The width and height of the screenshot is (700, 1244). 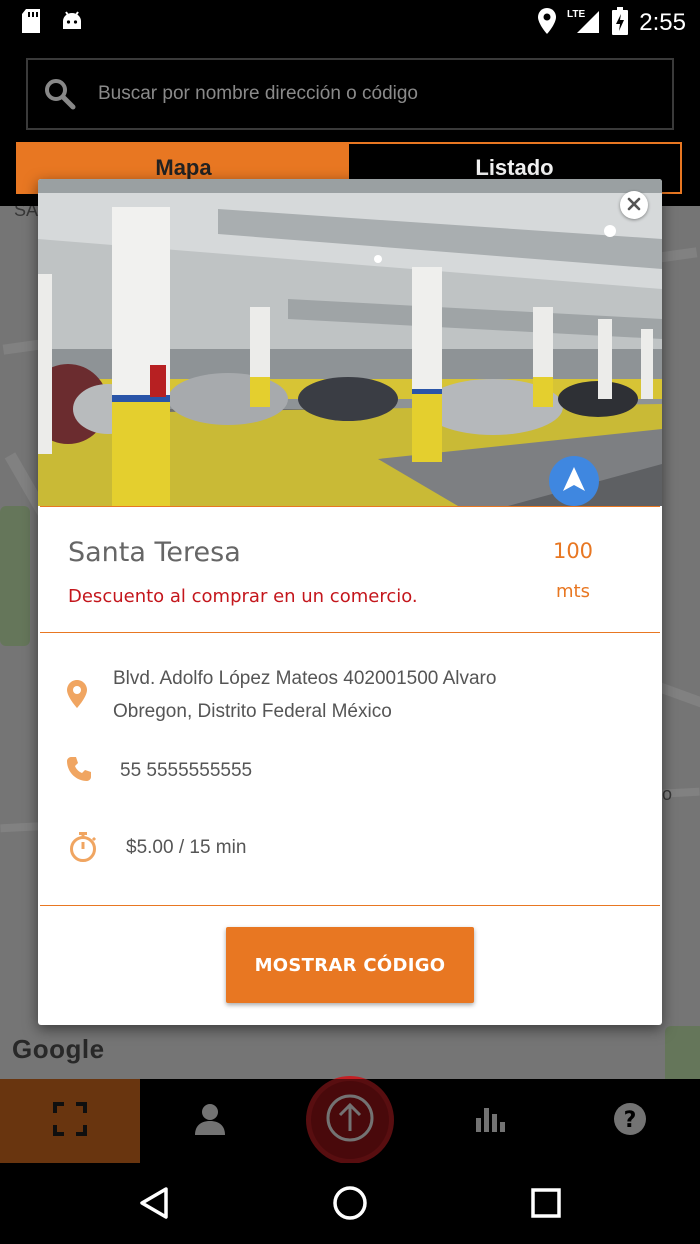 I want to click on parking-name: Santa Teresa, so click(x=154, y=552).